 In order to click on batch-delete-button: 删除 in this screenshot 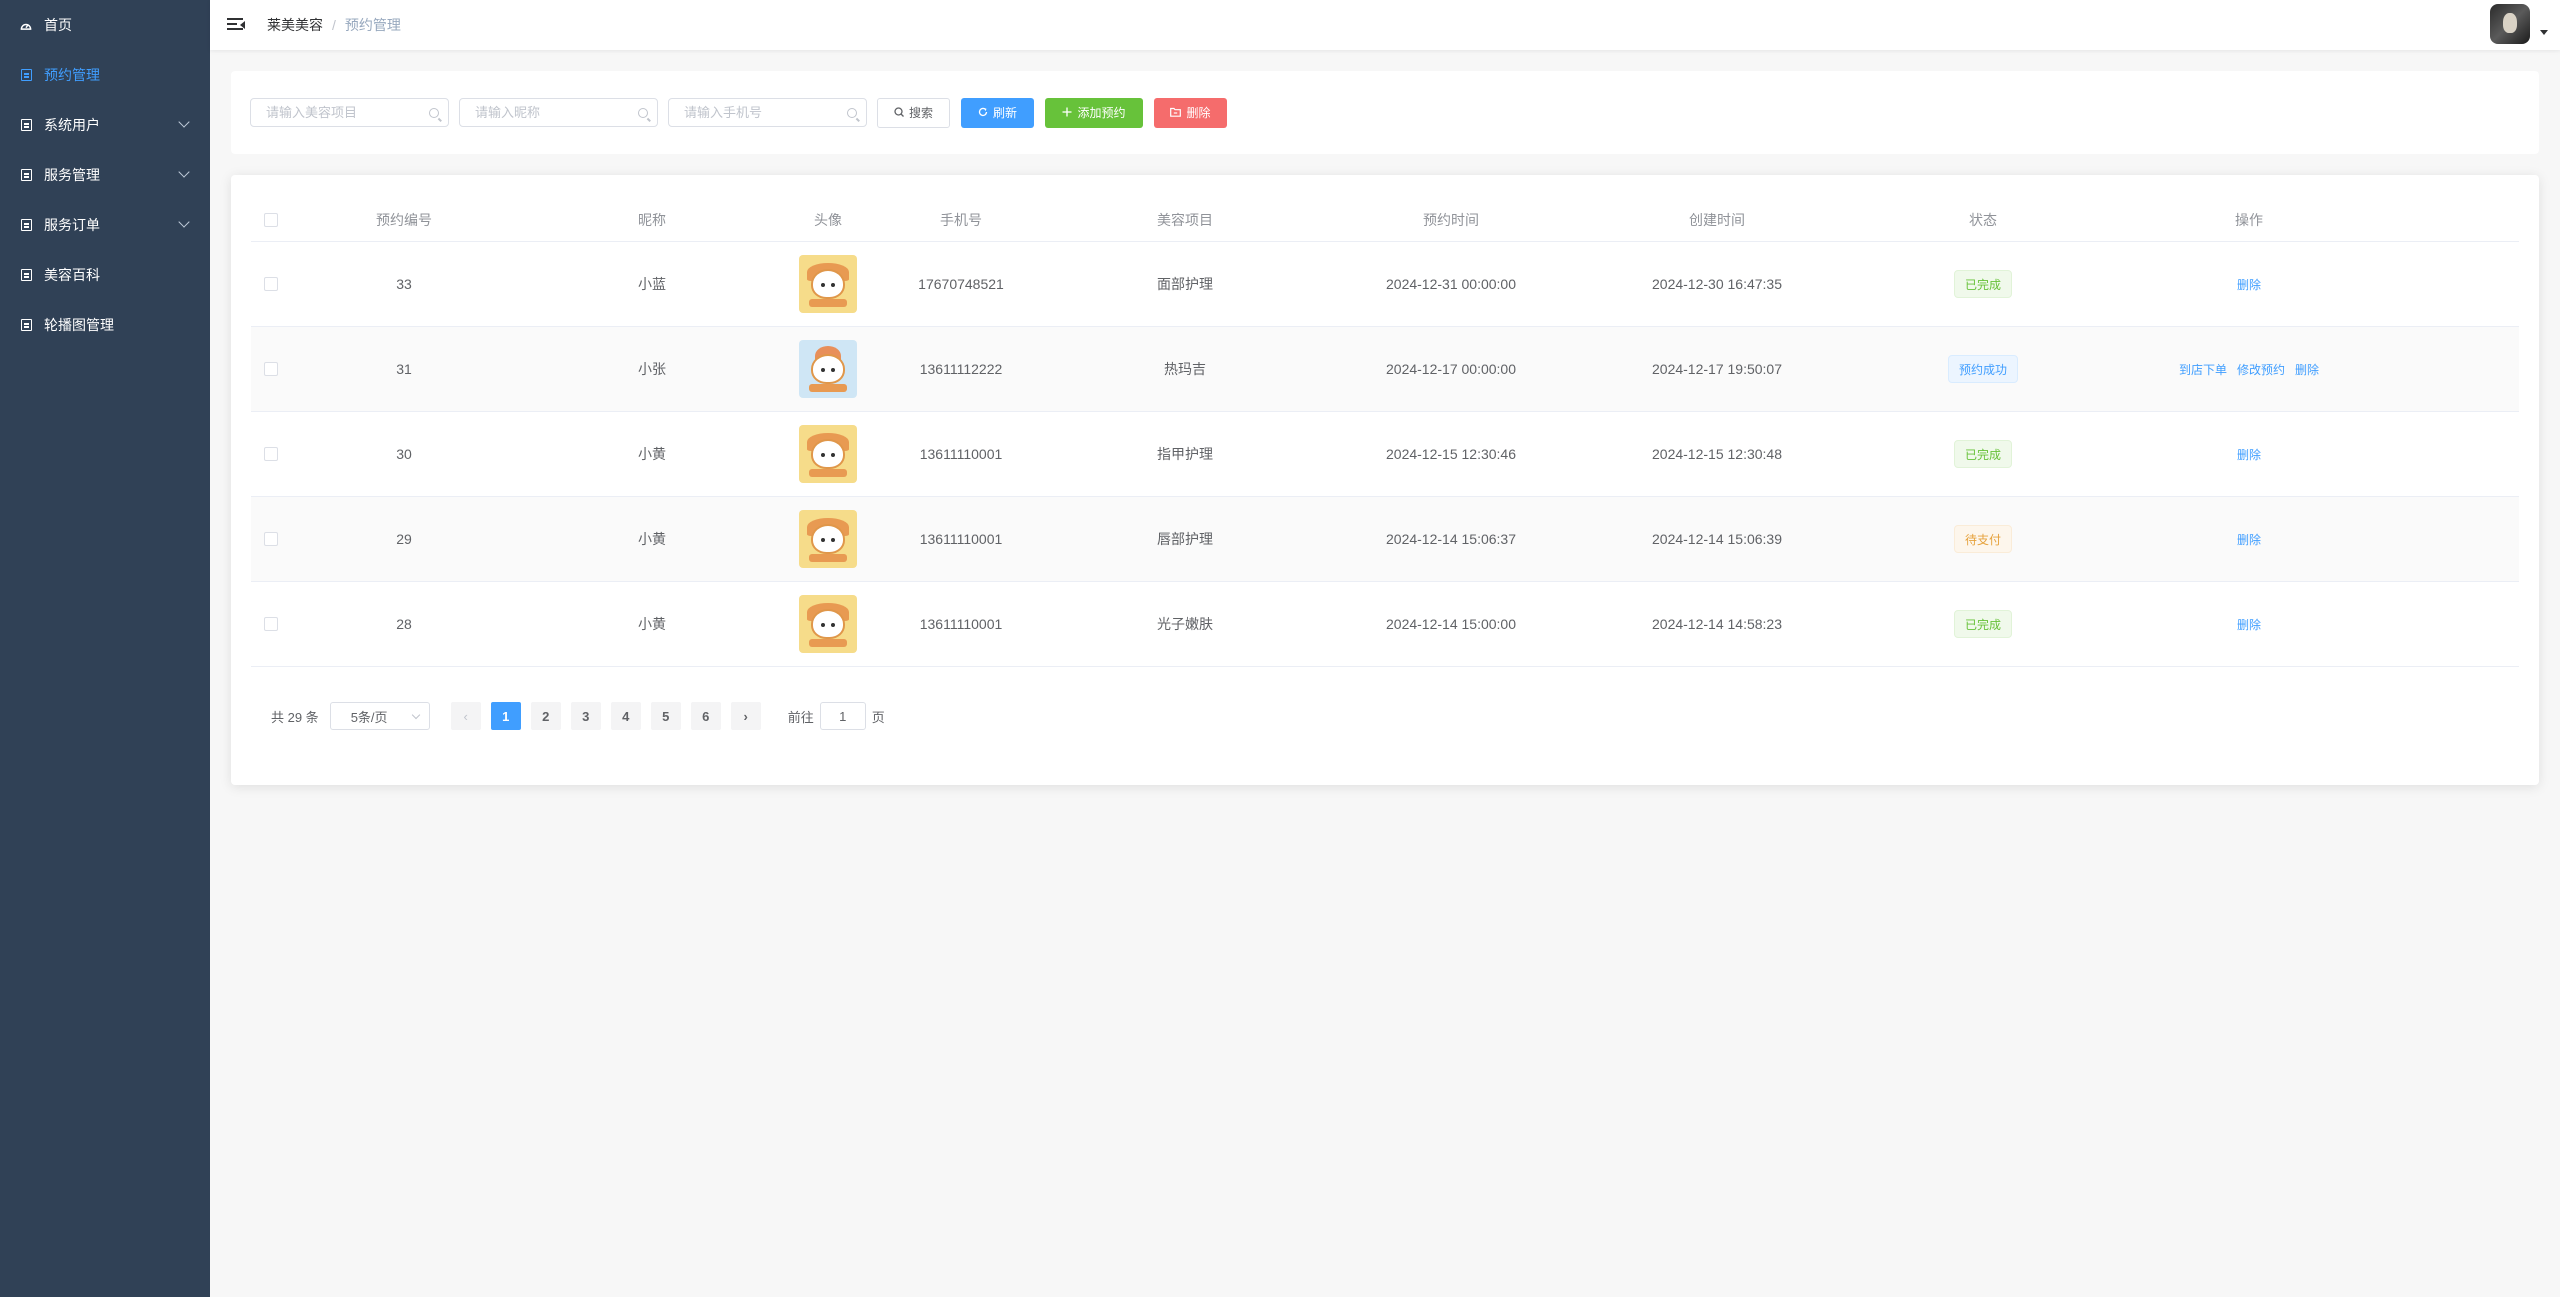, I will do `click(1190, 112)`.